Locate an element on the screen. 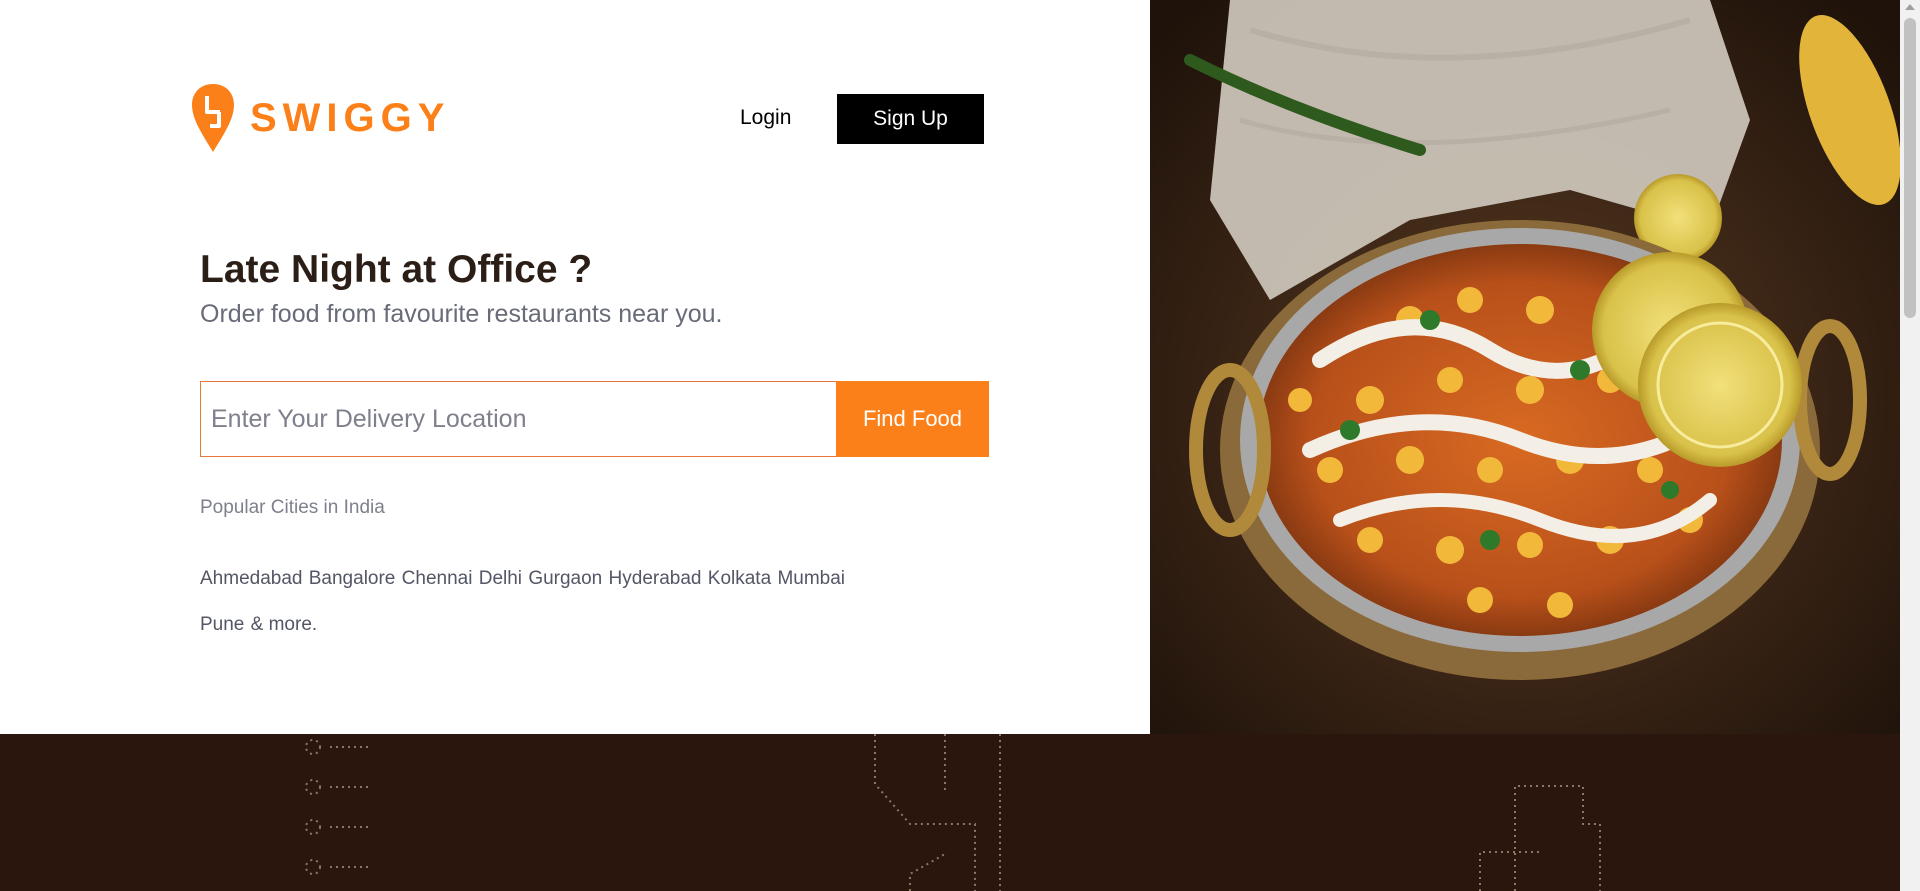 The width and height of the screenshot is (1920, 891). city-link-pune: Pune is located at coordinates (222, 624).